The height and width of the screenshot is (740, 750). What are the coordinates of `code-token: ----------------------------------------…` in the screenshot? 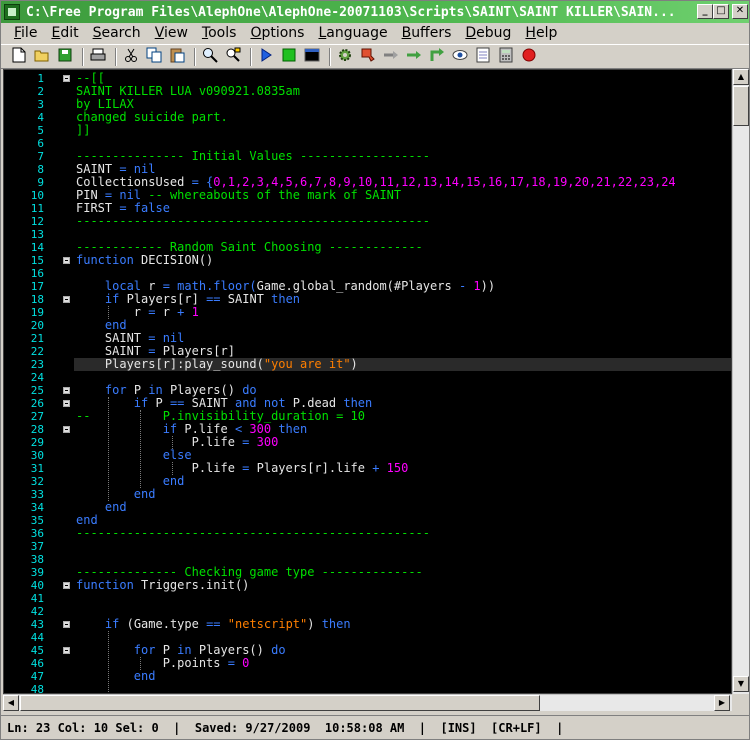 It's located at (253, 533).